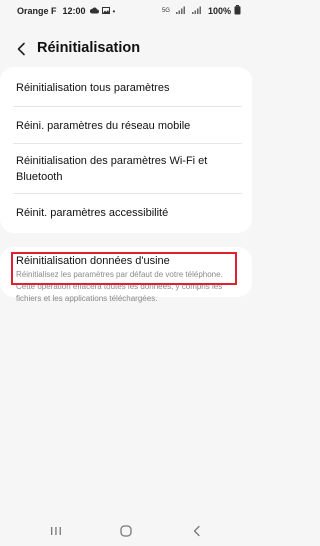 The image size is (320, 546). I want to click on page-title: Réinitialisation, so click(89, 48).